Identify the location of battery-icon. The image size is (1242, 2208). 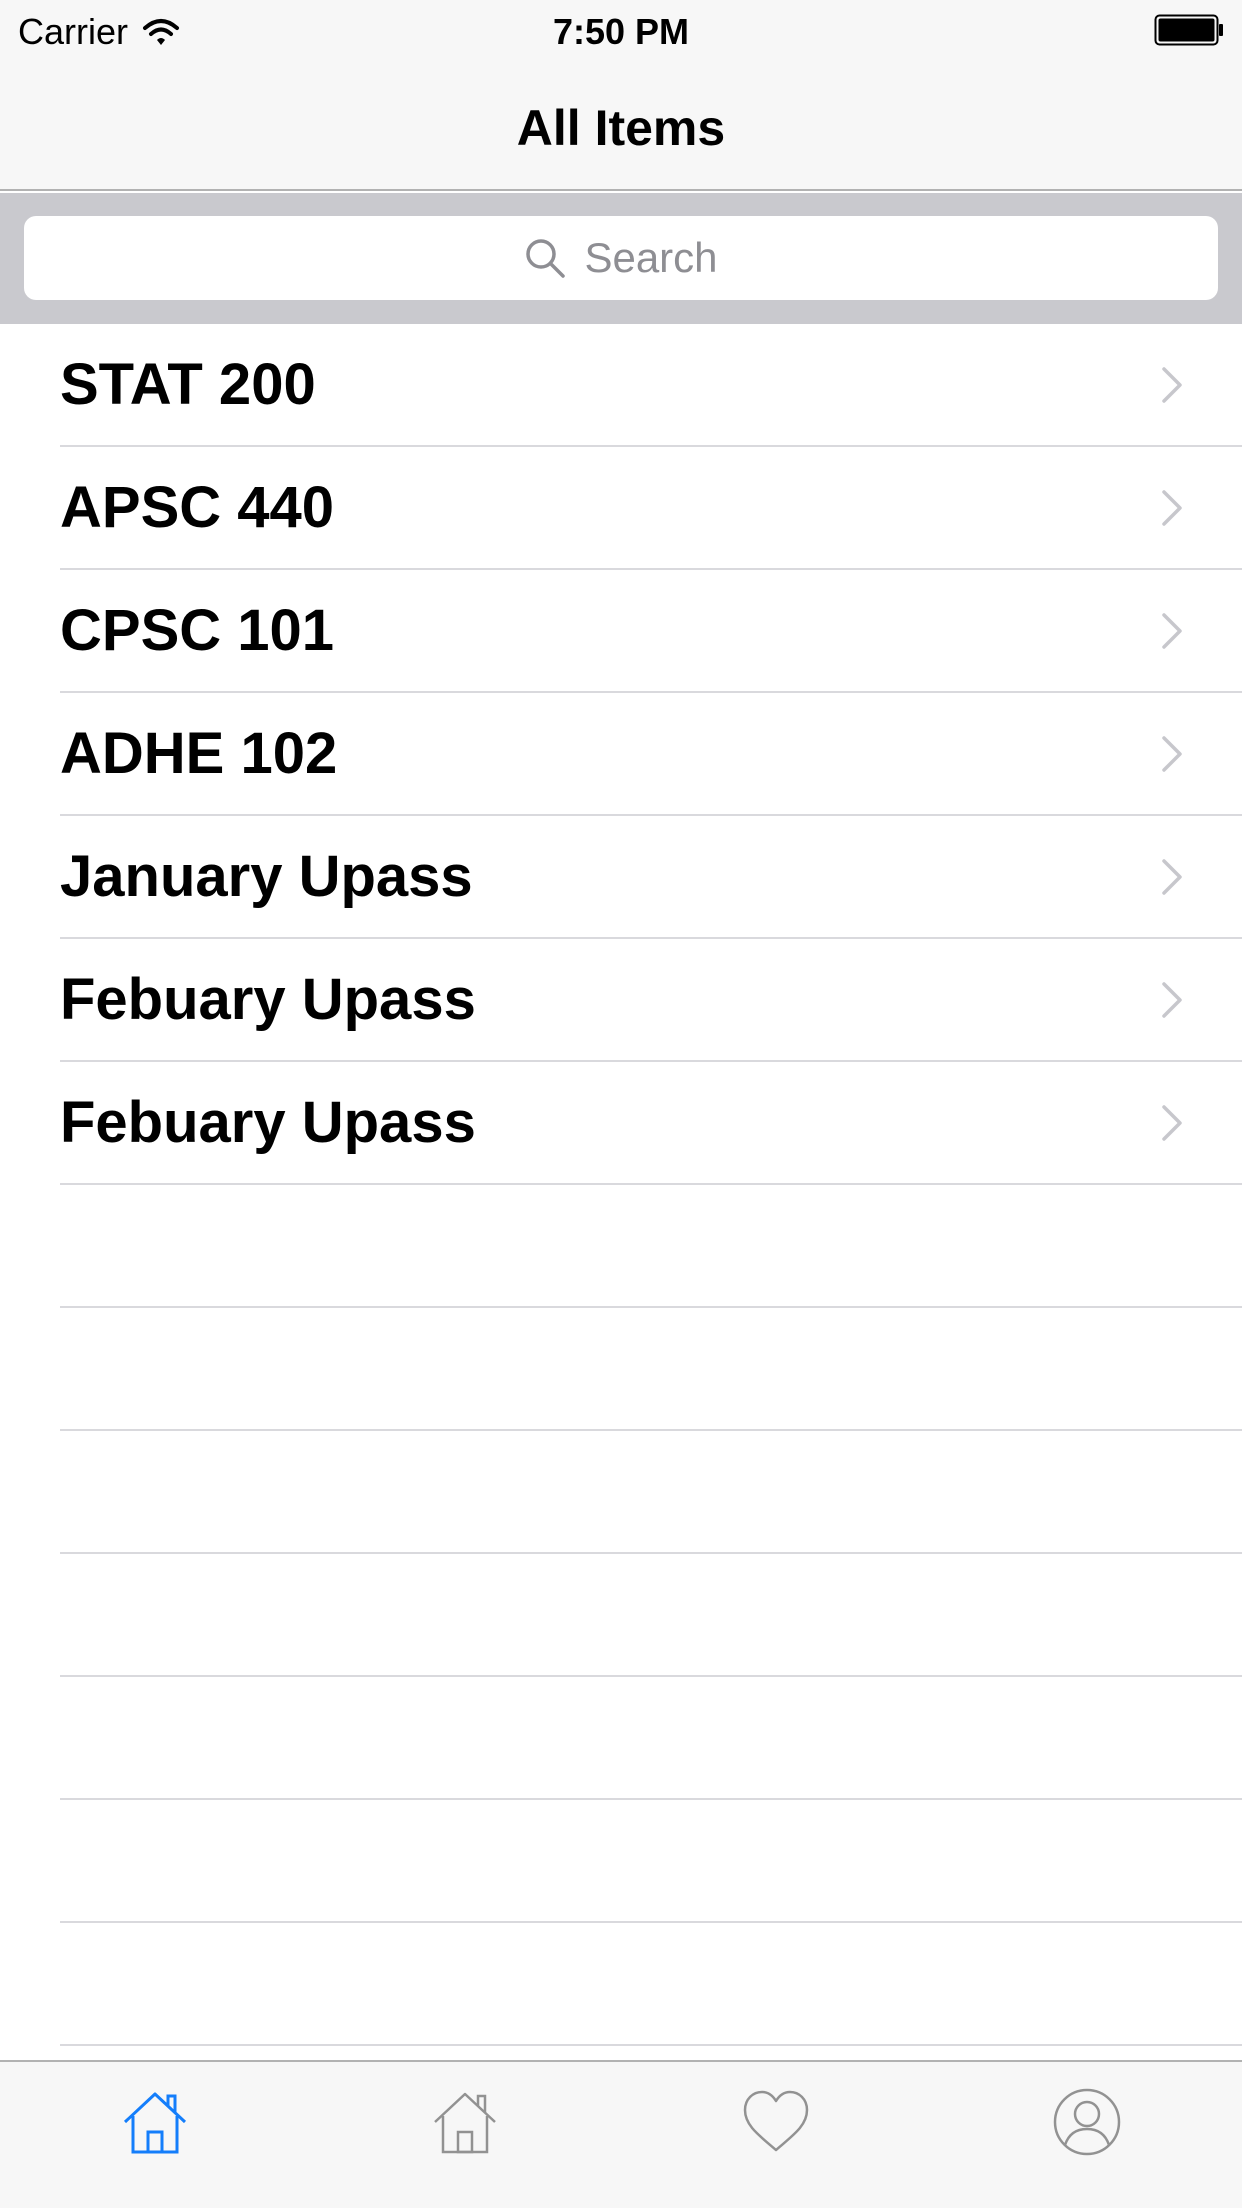
(1188, 30).